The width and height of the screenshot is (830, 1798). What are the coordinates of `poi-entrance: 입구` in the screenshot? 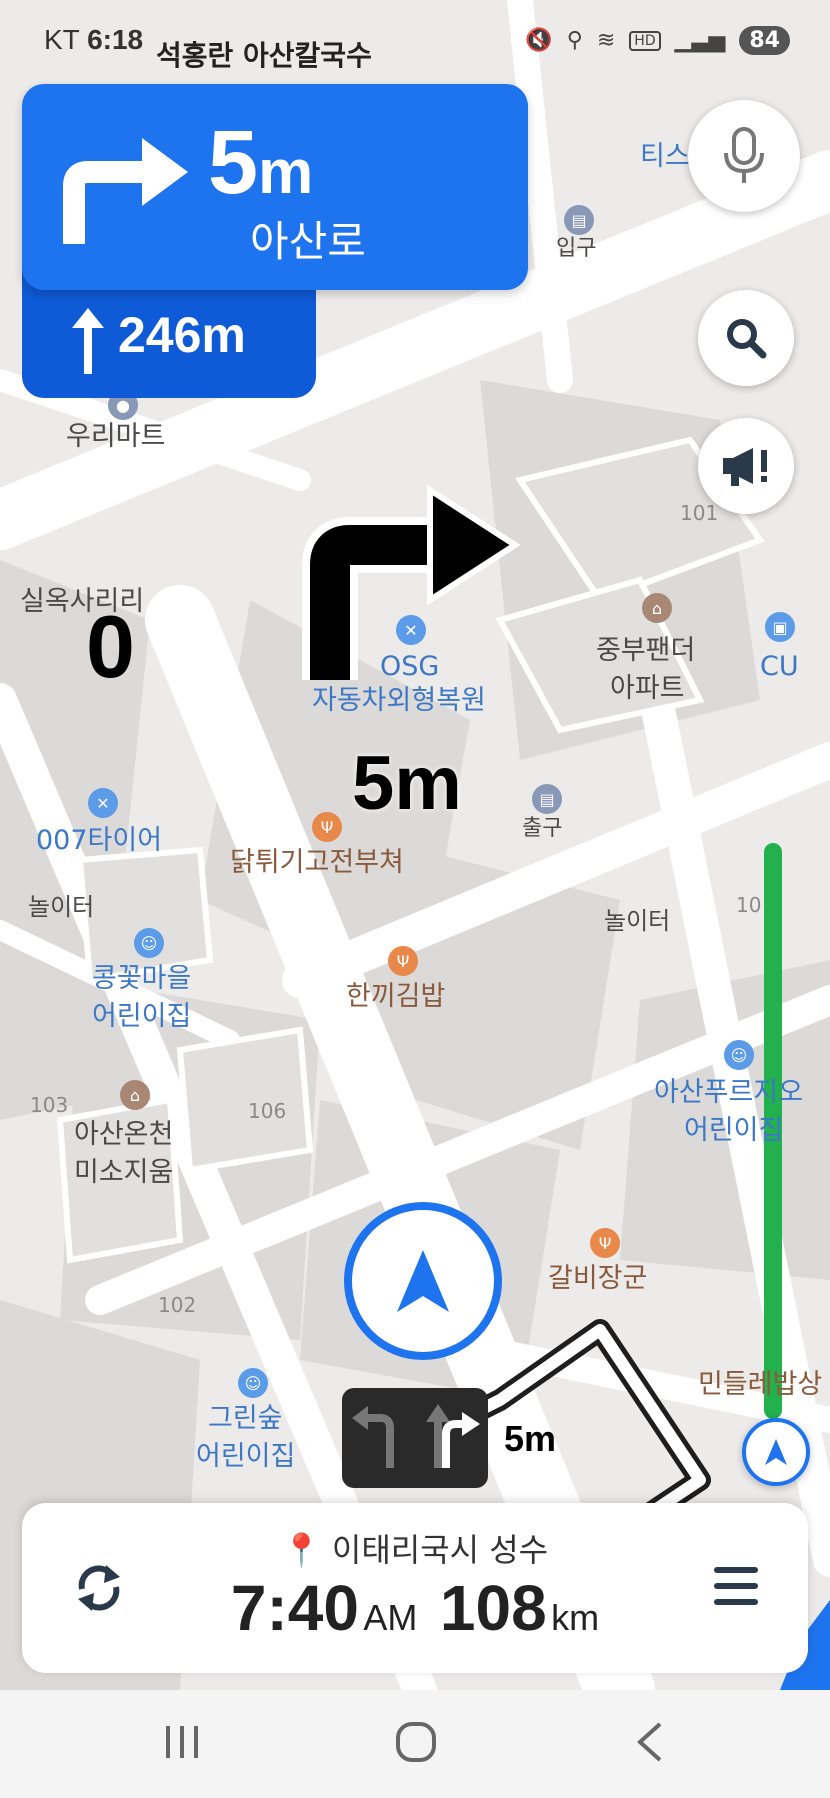 It's located at (576, 248).